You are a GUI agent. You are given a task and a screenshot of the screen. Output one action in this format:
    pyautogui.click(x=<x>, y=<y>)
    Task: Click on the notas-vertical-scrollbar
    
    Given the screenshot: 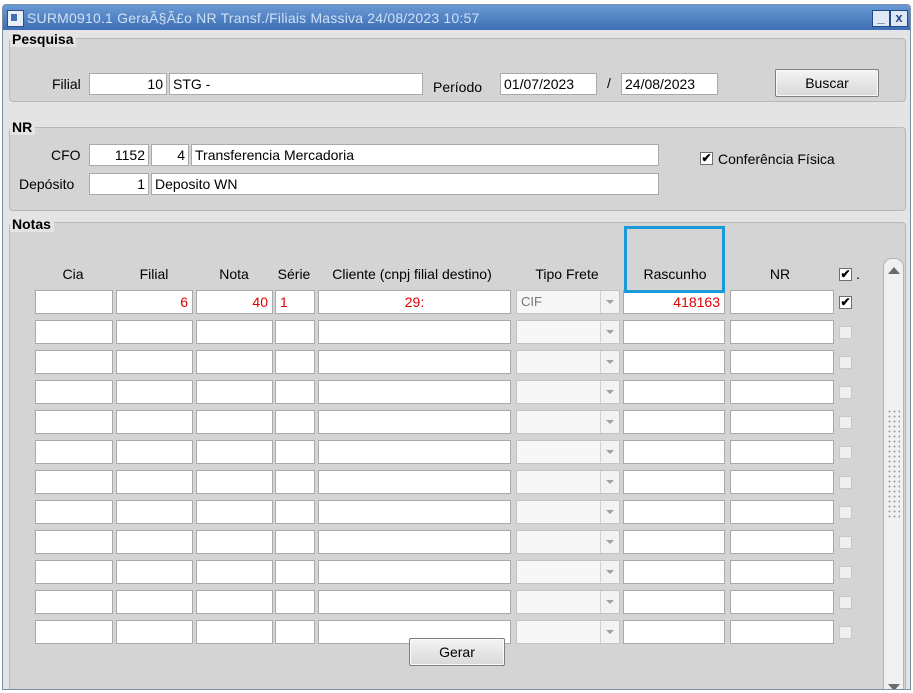 What is the action you would take?
    pyautogui.click(x=893, y=473)
    